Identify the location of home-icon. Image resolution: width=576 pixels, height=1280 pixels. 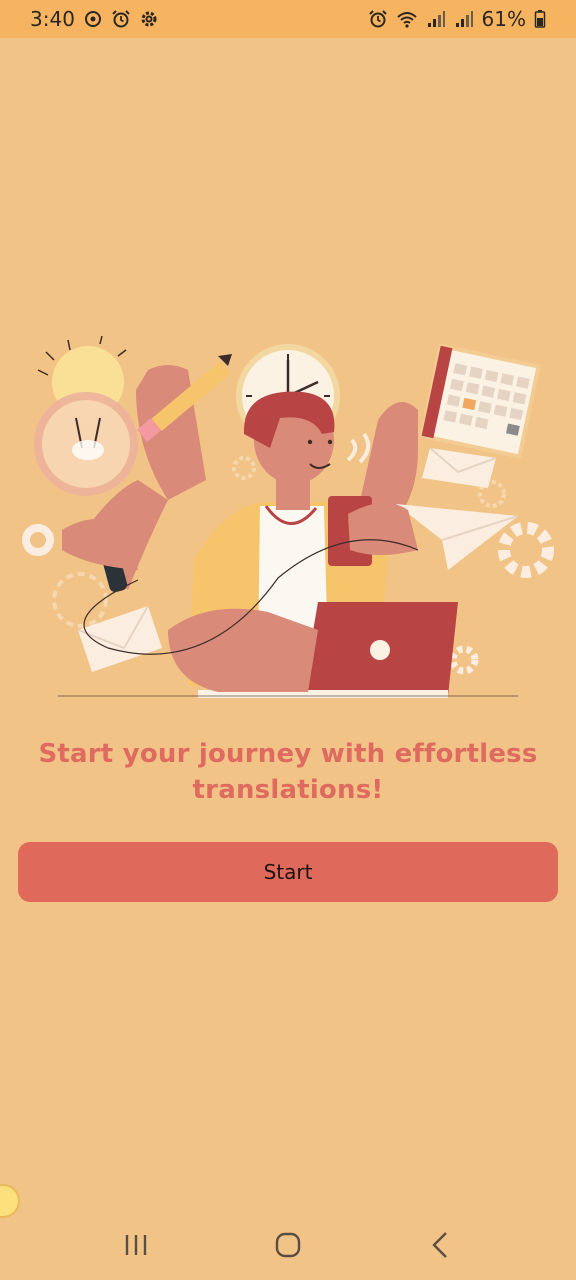
(288, 1245).